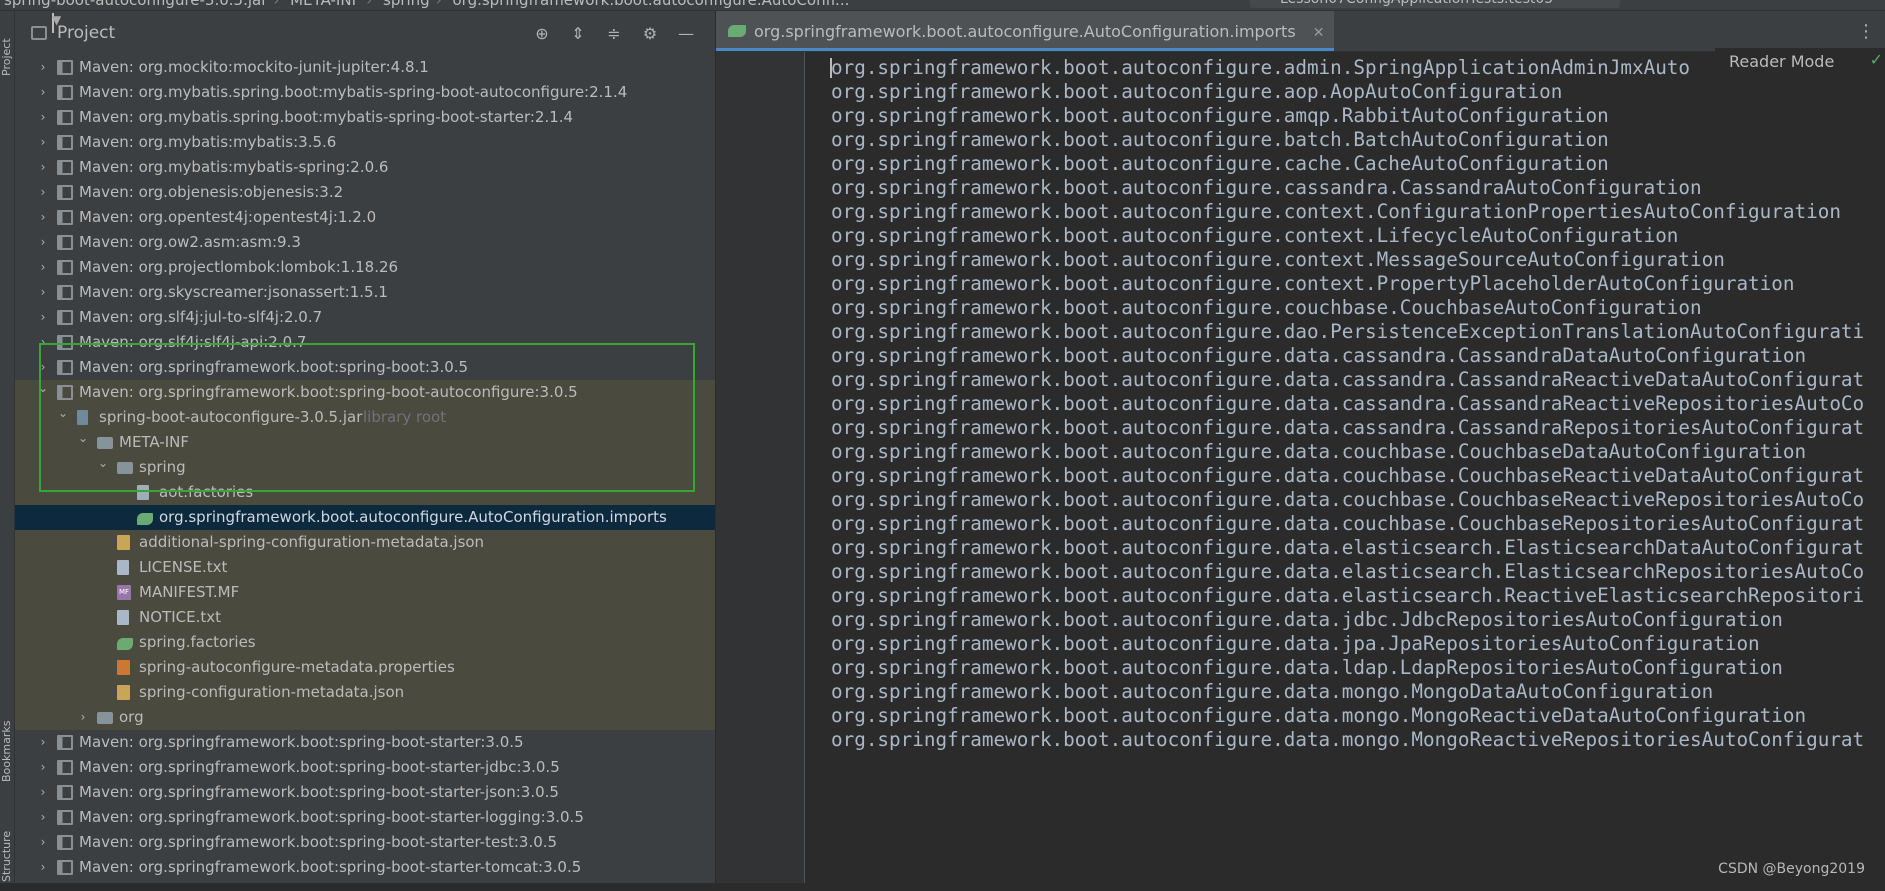 This screenshot has width=1885, height=891. What do you see at coordinates (1781, 61) in the screenshot?
I see `reader-mode-button: Reader Mode` at bounding box center [1781, 61].